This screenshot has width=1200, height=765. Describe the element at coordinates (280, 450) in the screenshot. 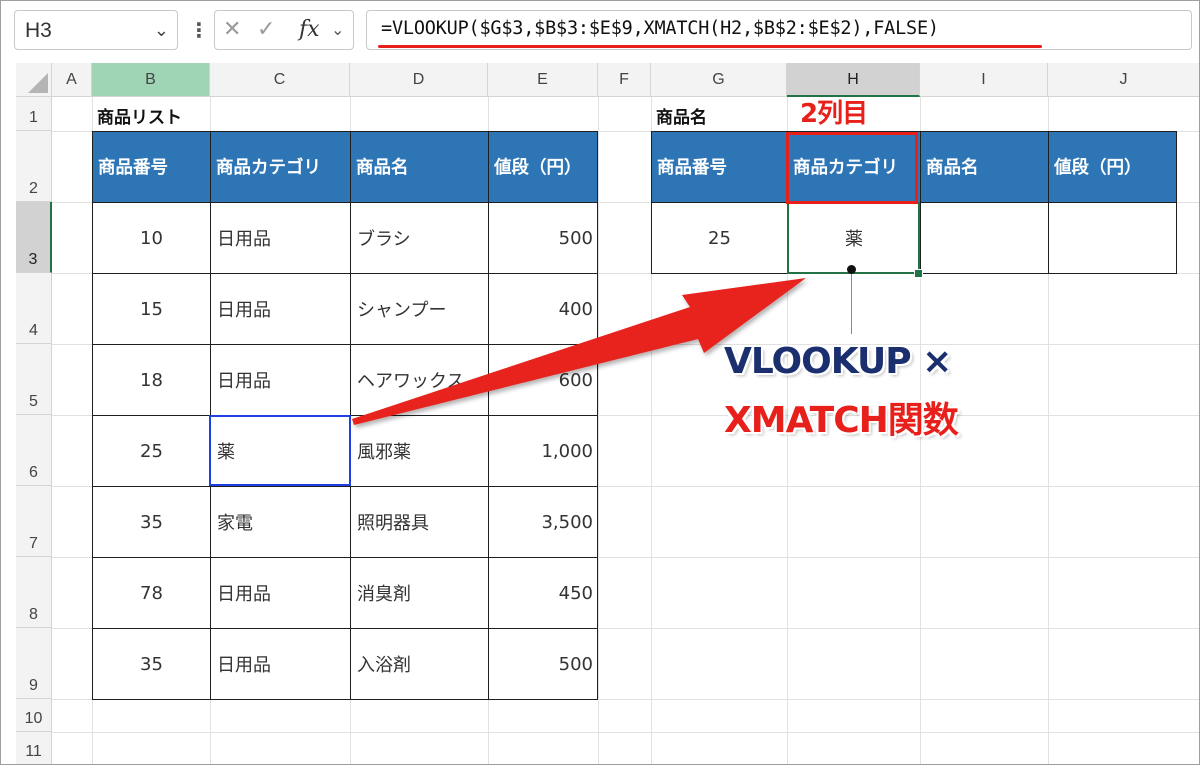

I see `source-cell-highlight` at that location.